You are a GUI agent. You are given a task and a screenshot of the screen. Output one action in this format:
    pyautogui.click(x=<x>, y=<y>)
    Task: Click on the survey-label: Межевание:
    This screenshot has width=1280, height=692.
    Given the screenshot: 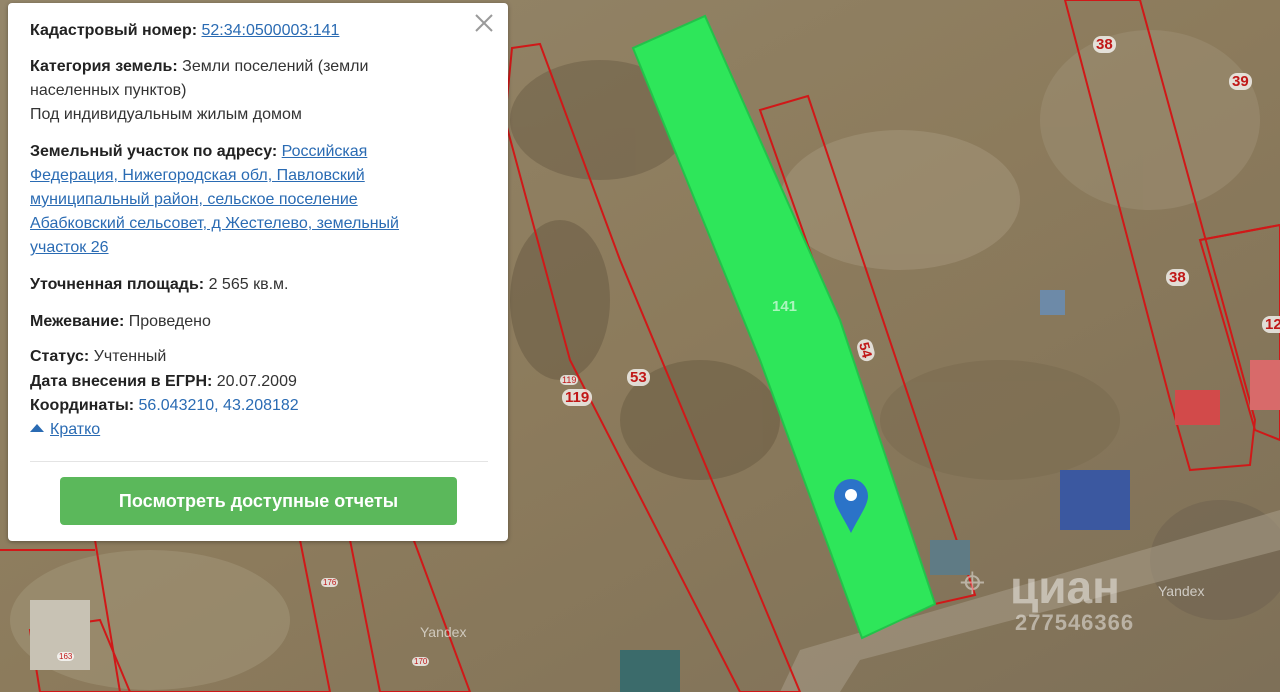 What is the action you would take?
    pyautogui.click(x=77, y=321)
    